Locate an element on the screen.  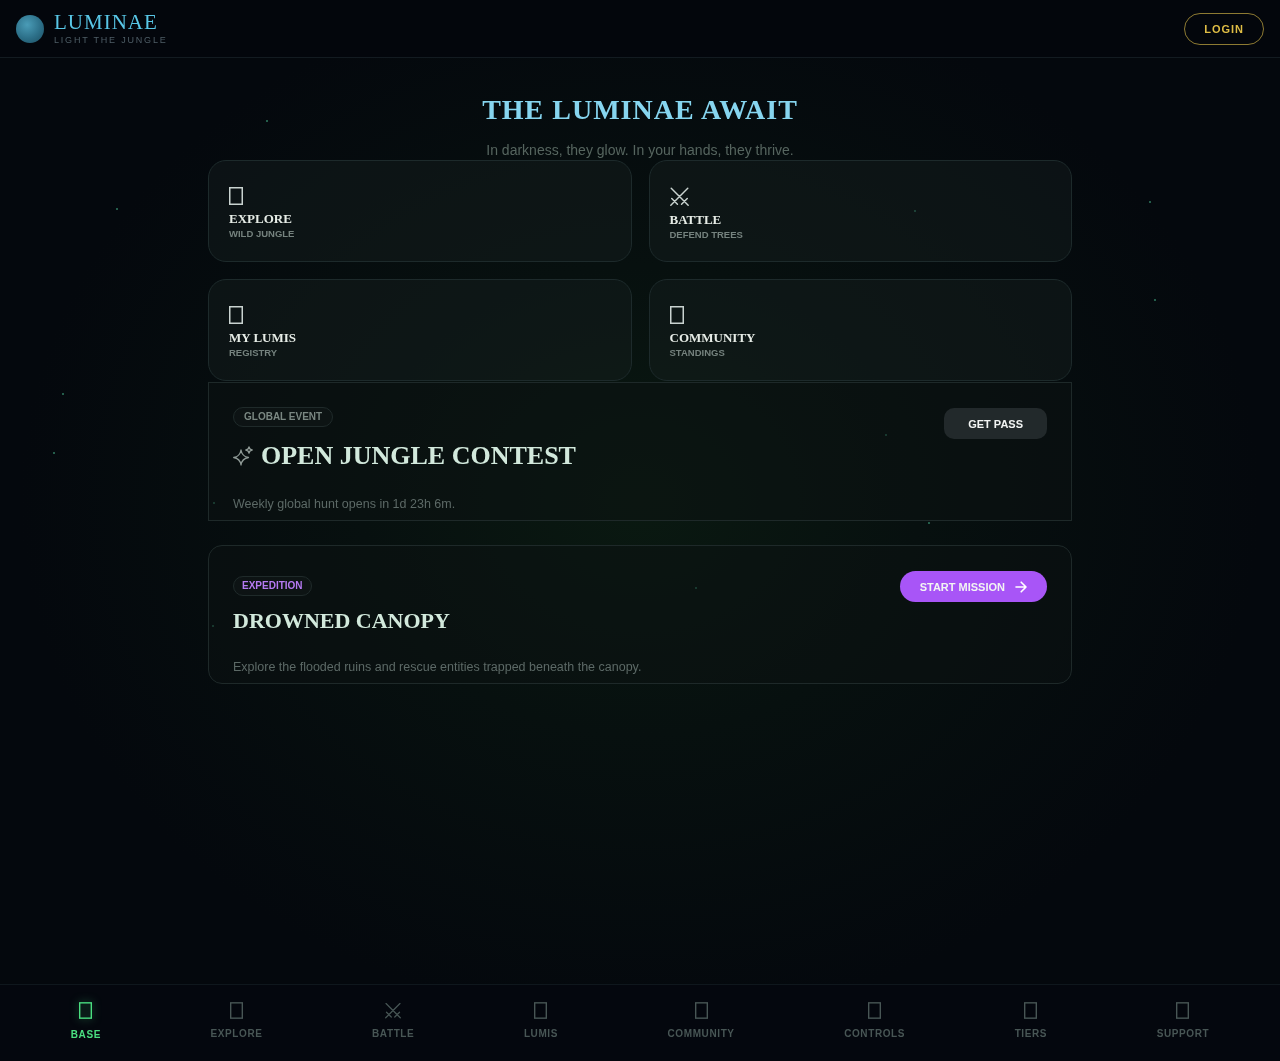
arrow-right-icon is located at coordinates (1021, 586).